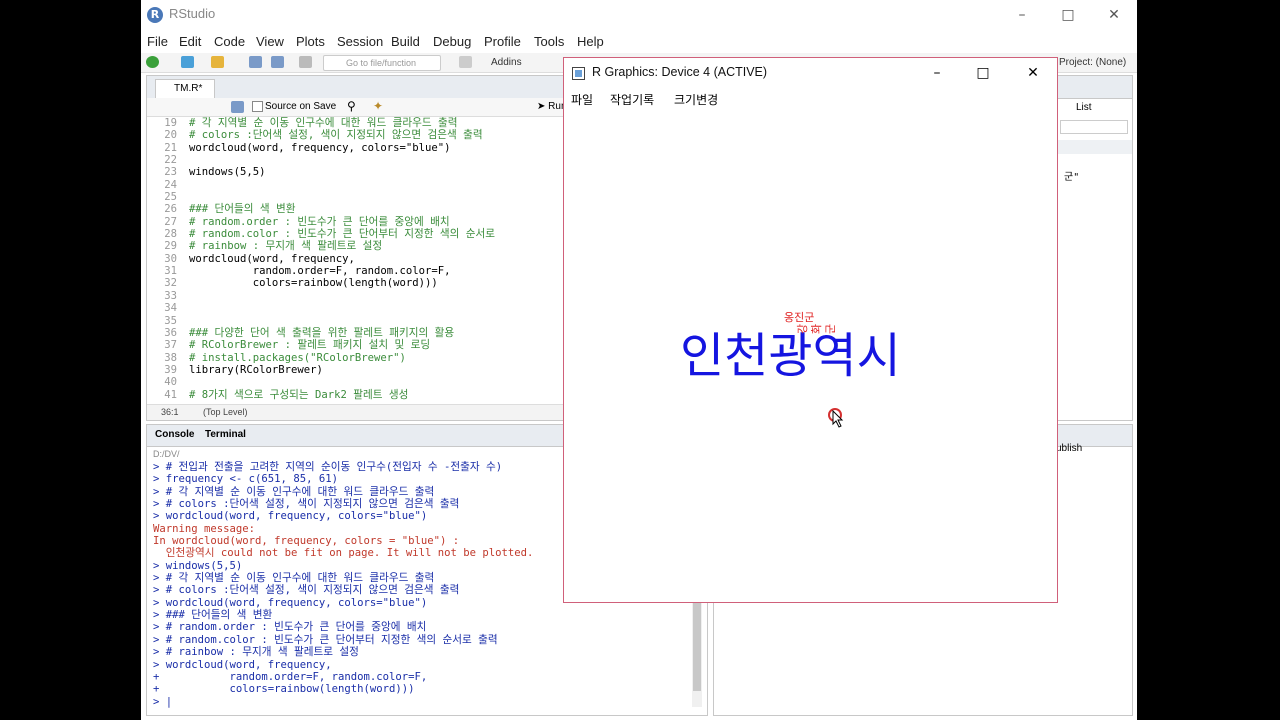 The width and height of the screenshot is (1280, 720). Describe the element at coordinates (320, 271) in the screenshot. I see `code-text: random.order=F, random.color=F,` at that location.